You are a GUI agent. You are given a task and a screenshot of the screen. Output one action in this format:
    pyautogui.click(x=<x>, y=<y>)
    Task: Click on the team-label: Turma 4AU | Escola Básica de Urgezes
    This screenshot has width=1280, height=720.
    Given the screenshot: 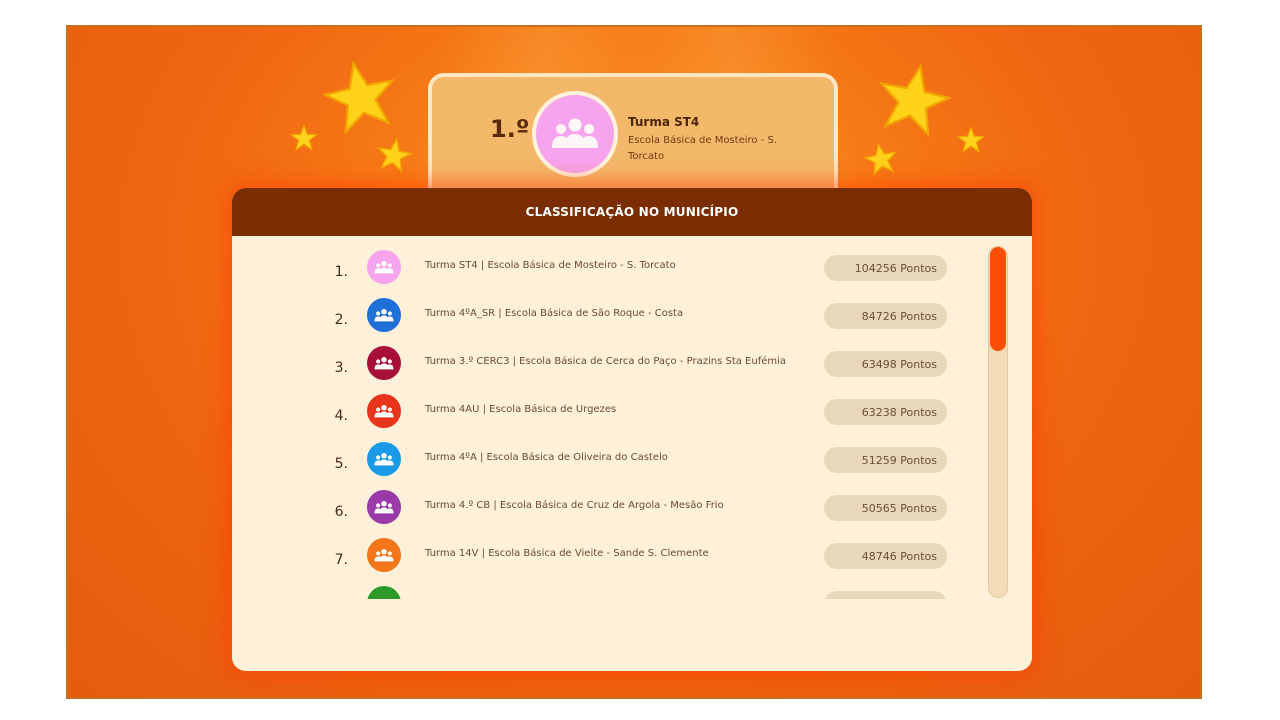 What is the action you would take?
    pyautogui.click(x=521, y=409)
    